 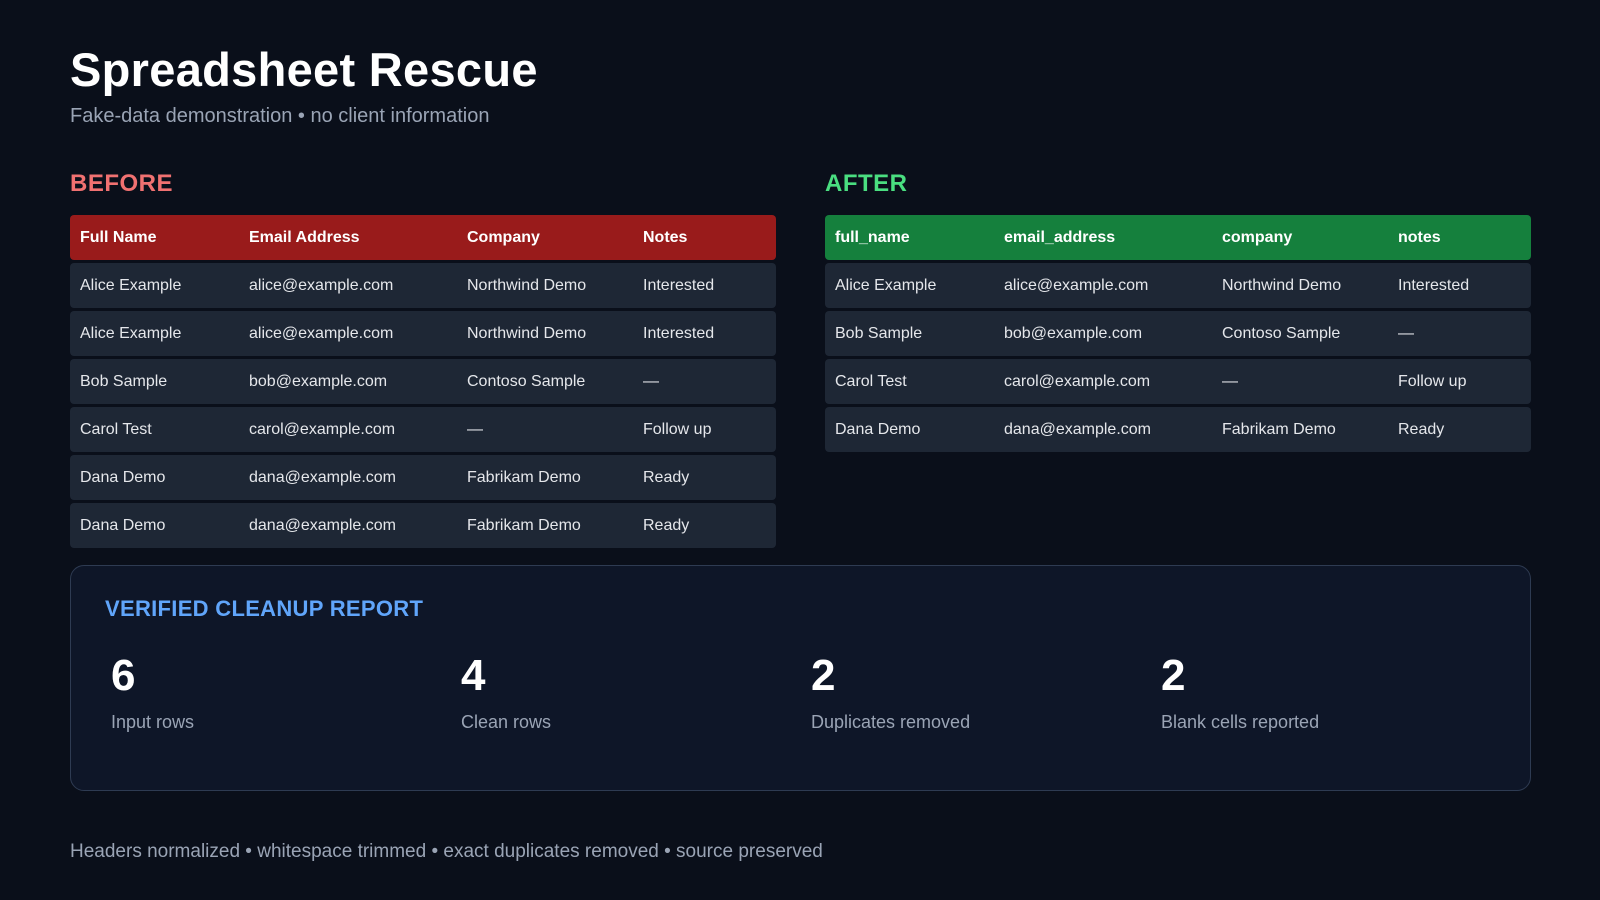 What do you see at coordinates (473, 675) in the screenshot?
I see `stat-value: 4` at bounding box center [473, 675].